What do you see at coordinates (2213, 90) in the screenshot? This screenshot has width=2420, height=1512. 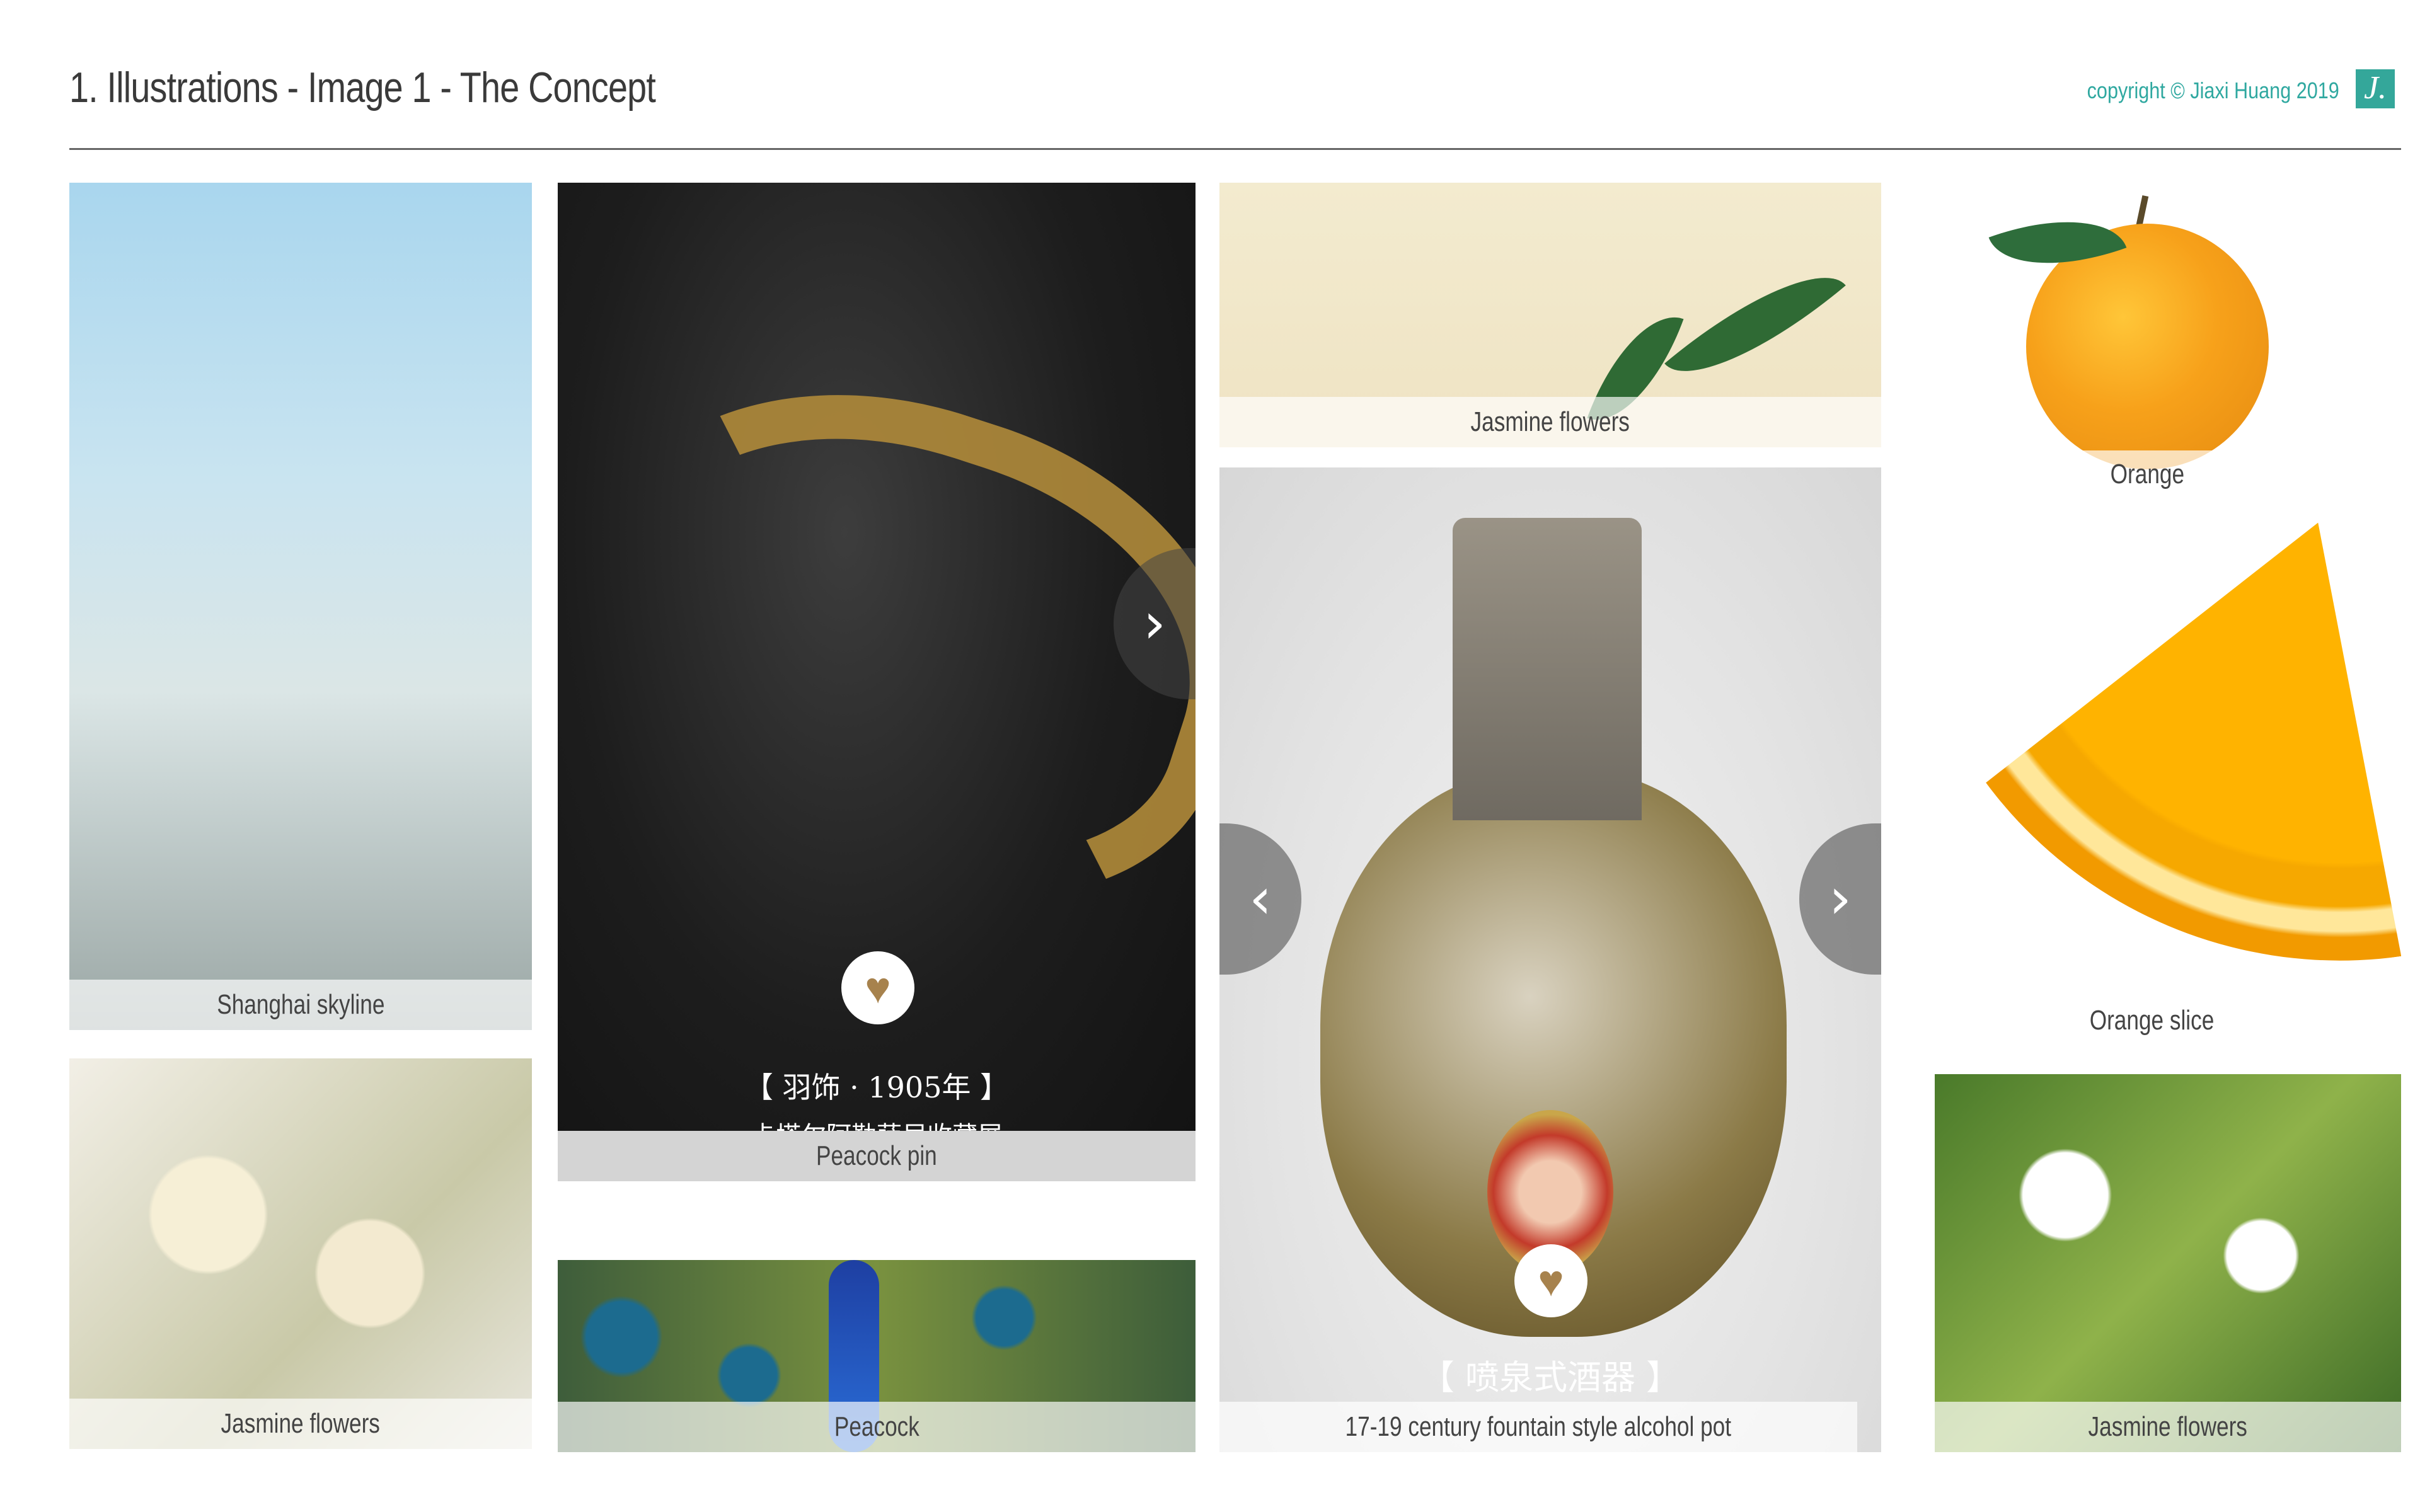 I see `copyright-text: copyright © Jiaxi Huang 2019` at bounding box center [2213, 90].